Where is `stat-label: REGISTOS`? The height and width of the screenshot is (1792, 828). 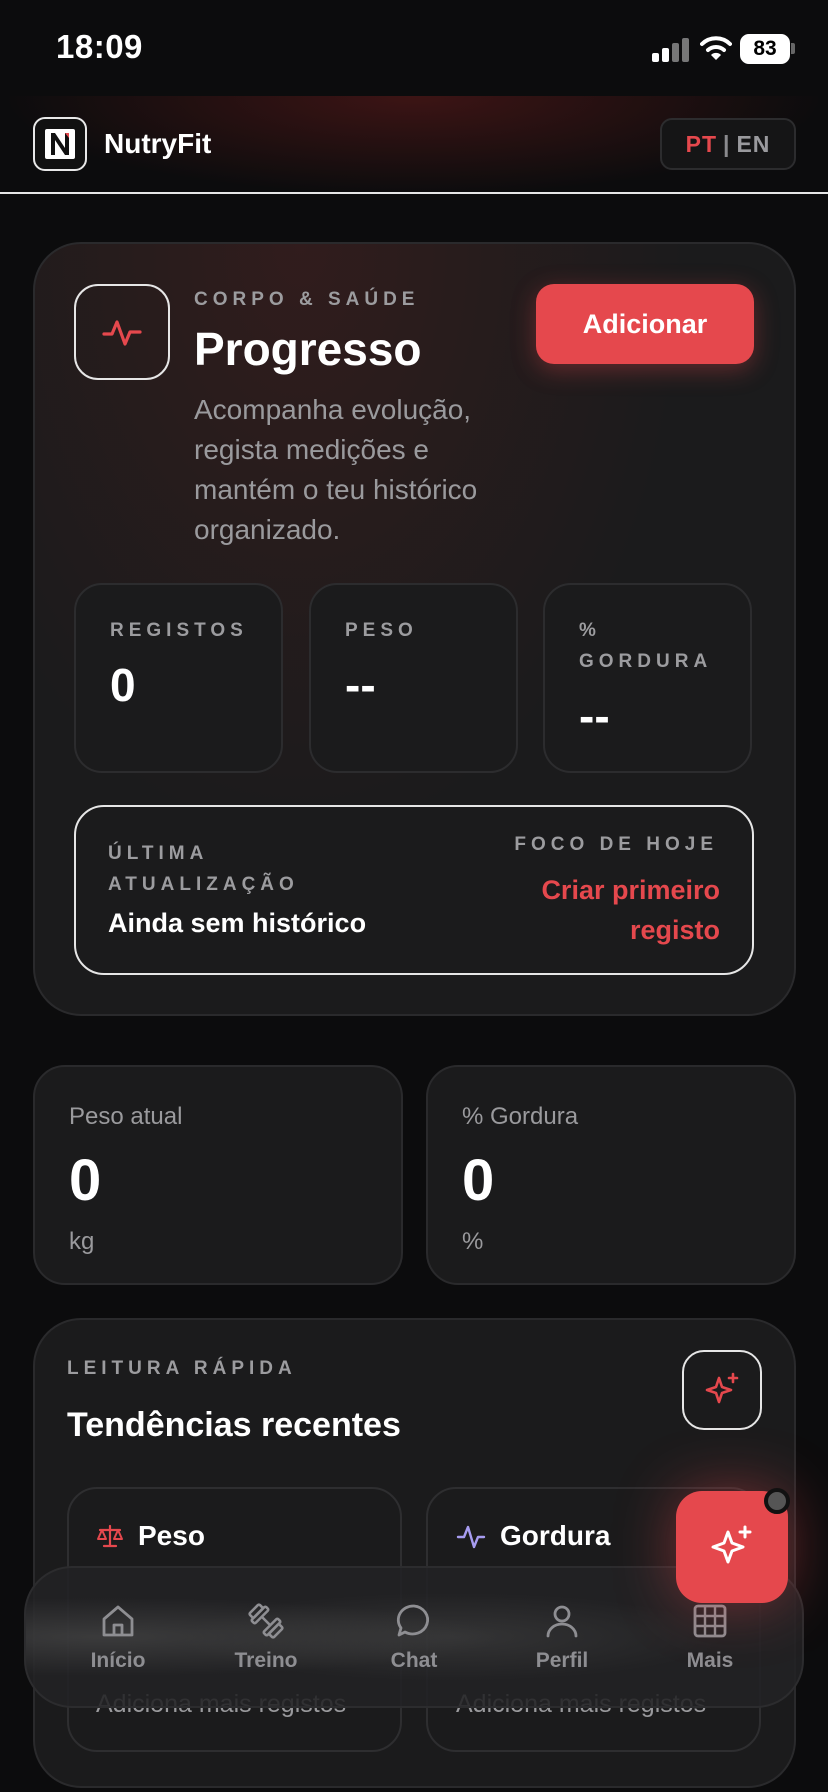
stat-label: REGISTOS is located at coordinates (179, 630).